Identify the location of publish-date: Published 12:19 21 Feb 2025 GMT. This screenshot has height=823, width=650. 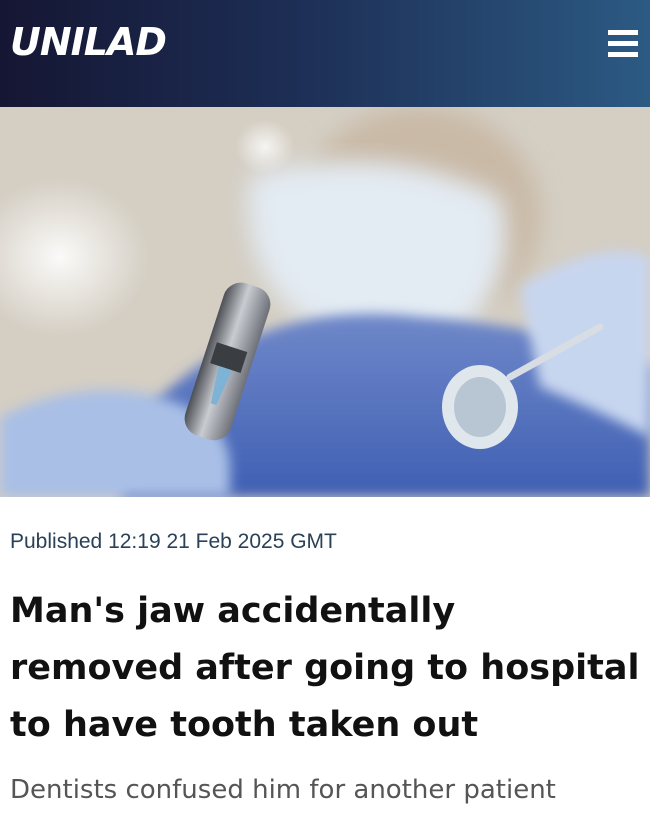
(173, 541).